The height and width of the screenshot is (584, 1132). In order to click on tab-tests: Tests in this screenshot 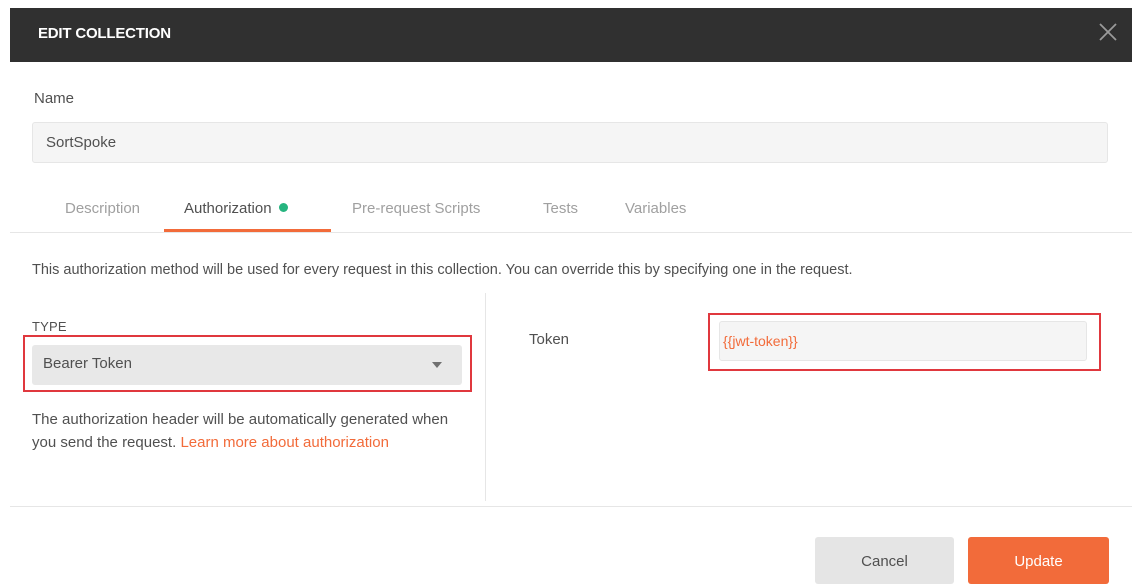, I will do `click(560, 208)`.